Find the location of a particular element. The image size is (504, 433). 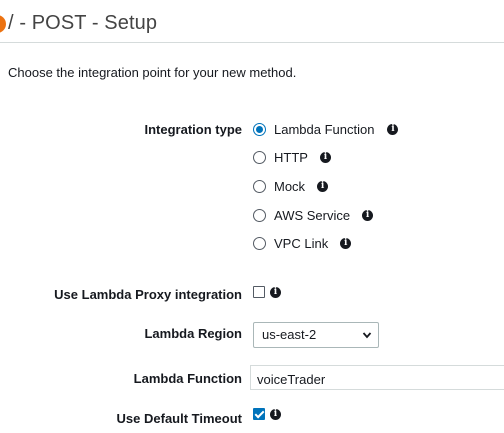

radio-label: HTTP is located at coordinates (291, 157).